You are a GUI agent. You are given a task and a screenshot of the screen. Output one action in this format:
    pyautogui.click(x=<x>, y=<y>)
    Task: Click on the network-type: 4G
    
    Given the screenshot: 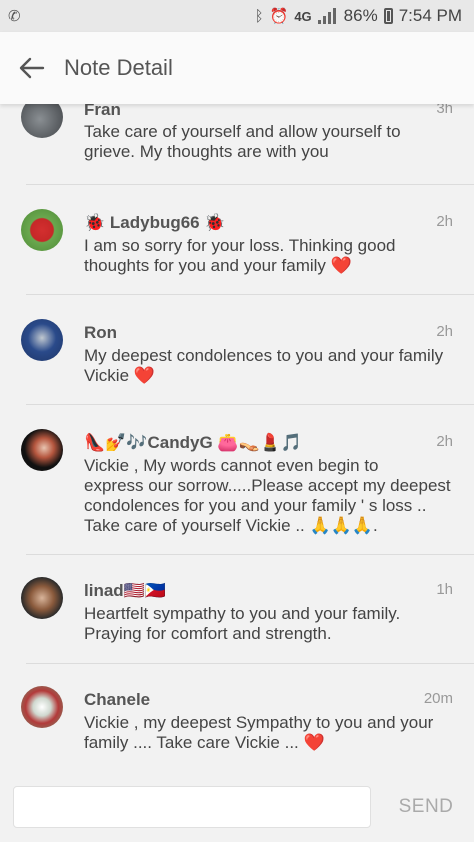 What is the action you would take?
    pyautogui.click(x=303, y=16)
    